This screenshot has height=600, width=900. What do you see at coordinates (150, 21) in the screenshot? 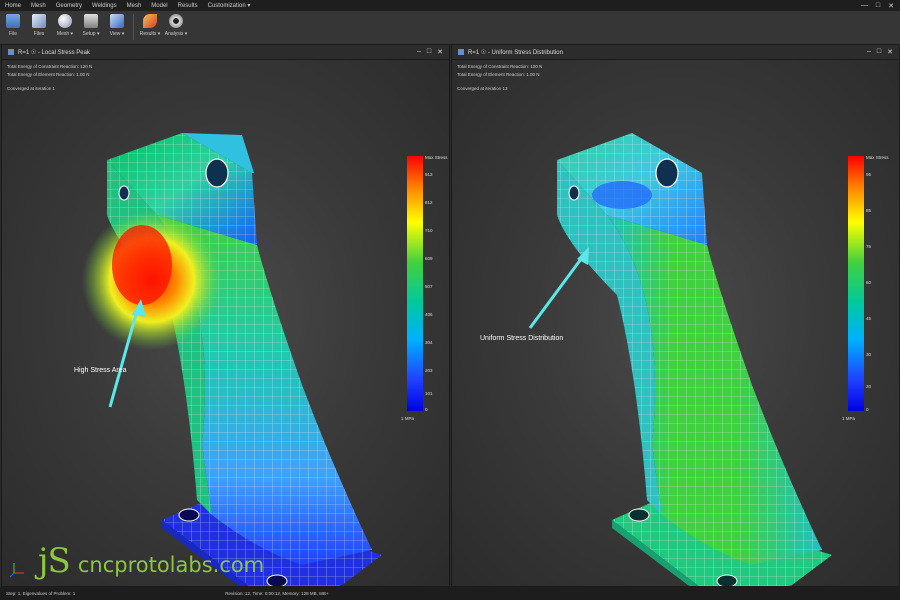
I see `results-icon` at bounding box center [150, 21].